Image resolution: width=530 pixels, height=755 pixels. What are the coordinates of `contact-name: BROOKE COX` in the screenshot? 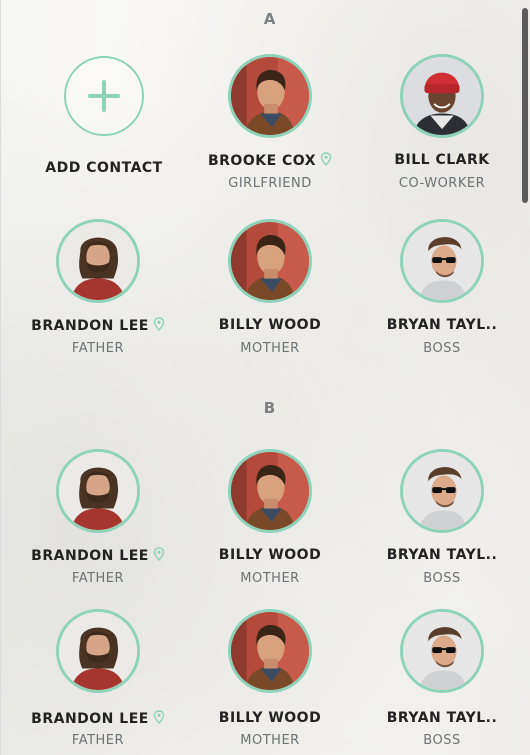 It's located at (270, 160).